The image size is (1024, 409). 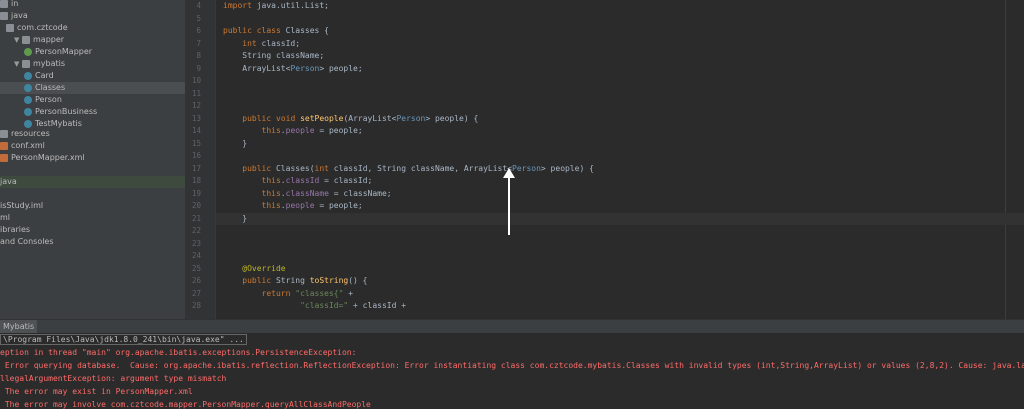 What do you see at coordinates (92, 52) in the screenshot?
I see `tree-item: PersonMapper` at bounding box center [92, 52].